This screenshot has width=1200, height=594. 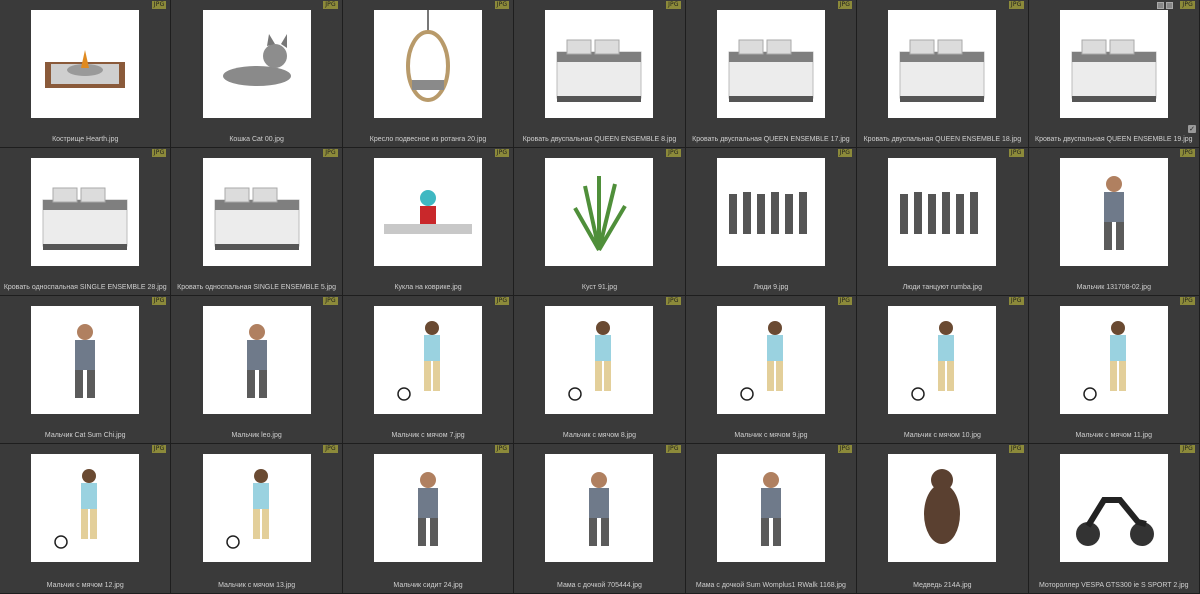 What do you see at coordinates (942, 508) in the screenshot?
I see `bear-image` at bounding box center [942, 508].